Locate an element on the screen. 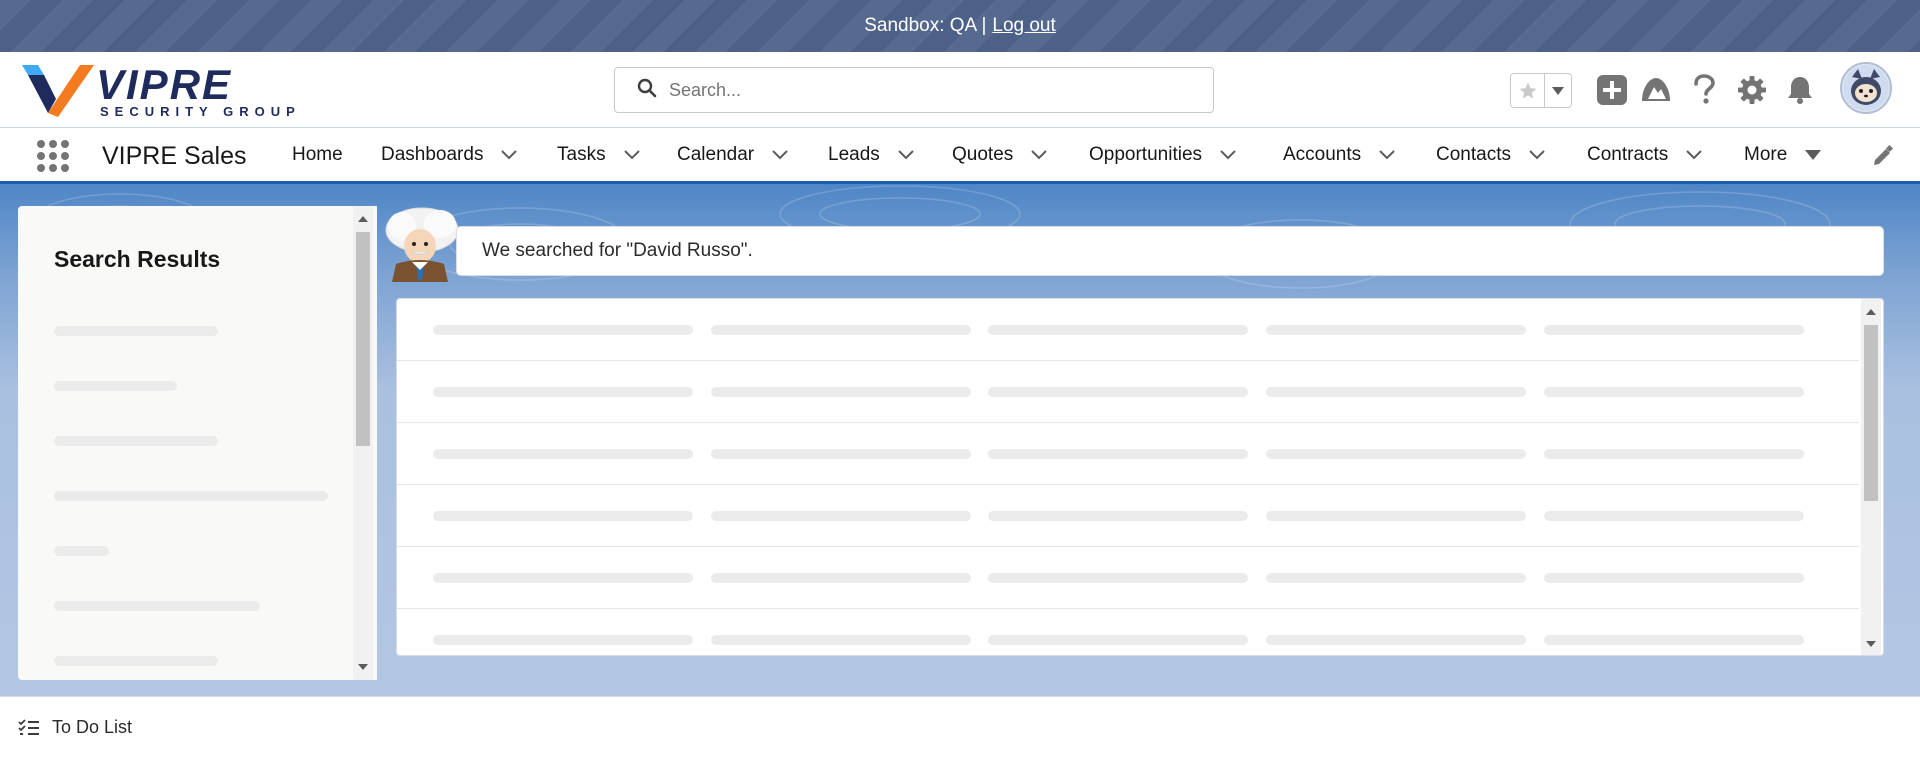 The image size is (1920, 758). nav-item-label: Quotes is located at coordinates (983, 154).